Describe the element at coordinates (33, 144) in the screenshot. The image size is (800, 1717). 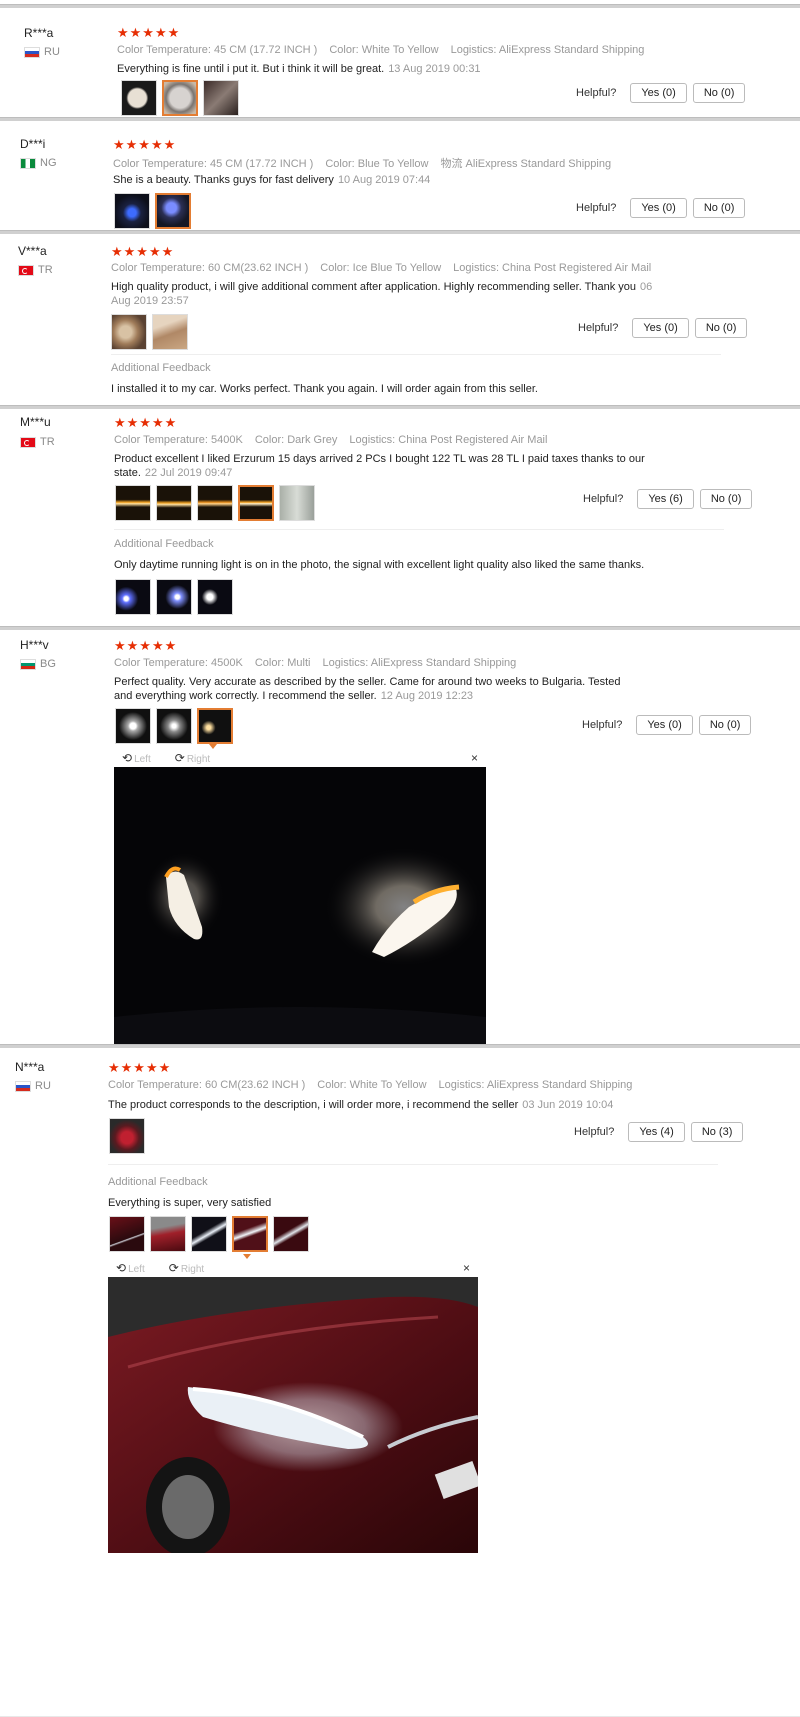
I see `reviewer-name: D***i` at that location.